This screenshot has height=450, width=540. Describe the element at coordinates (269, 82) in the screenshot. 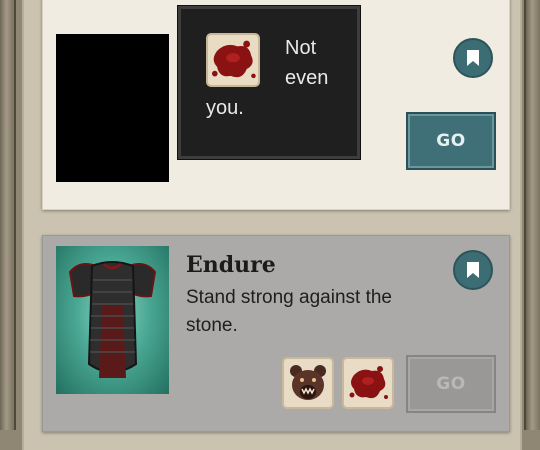

I see `skill-tooltip: Not even you.` at that location.